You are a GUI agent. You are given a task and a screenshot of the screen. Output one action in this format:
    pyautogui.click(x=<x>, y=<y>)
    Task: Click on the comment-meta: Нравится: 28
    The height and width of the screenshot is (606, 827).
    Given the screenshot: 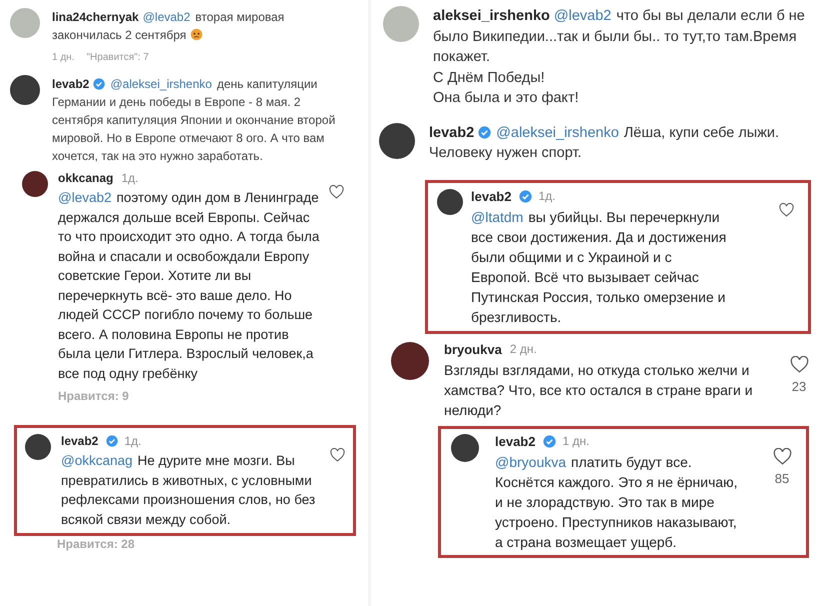 What is the action you would take?
    pyautogui.click(x=95, y=544)
    